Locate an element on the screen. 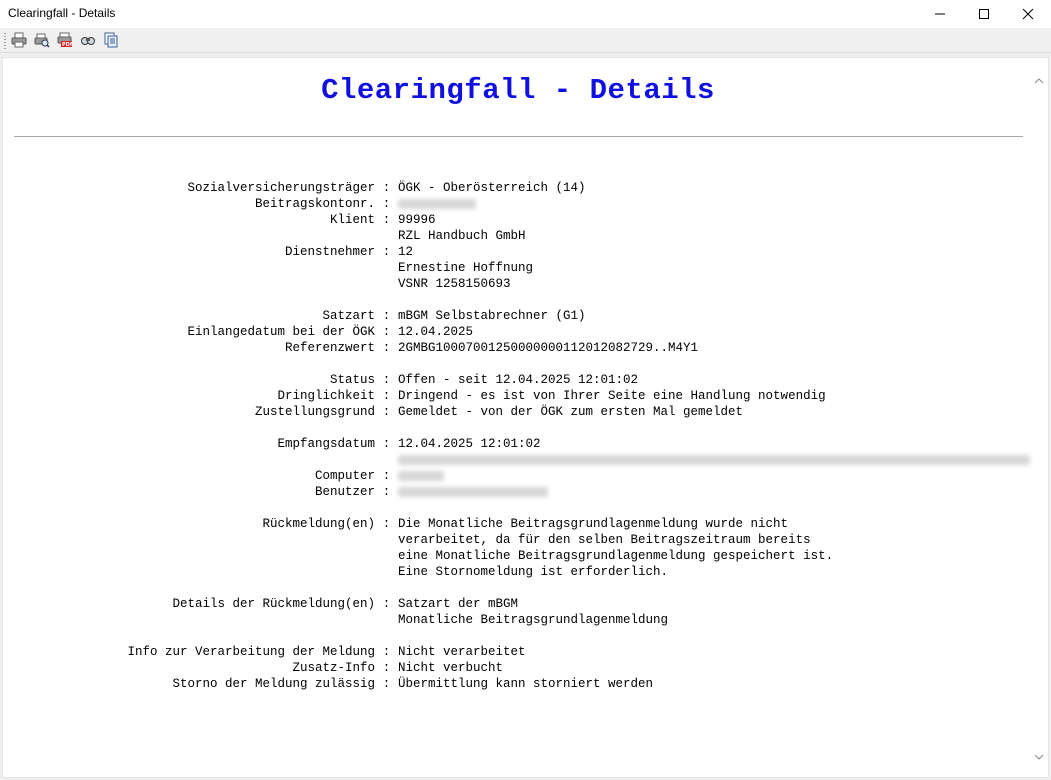 The width and height of the screenshot is (1051, 780). field-label: Details der Rückmeldung(en) is located at coordinates (273, 604).